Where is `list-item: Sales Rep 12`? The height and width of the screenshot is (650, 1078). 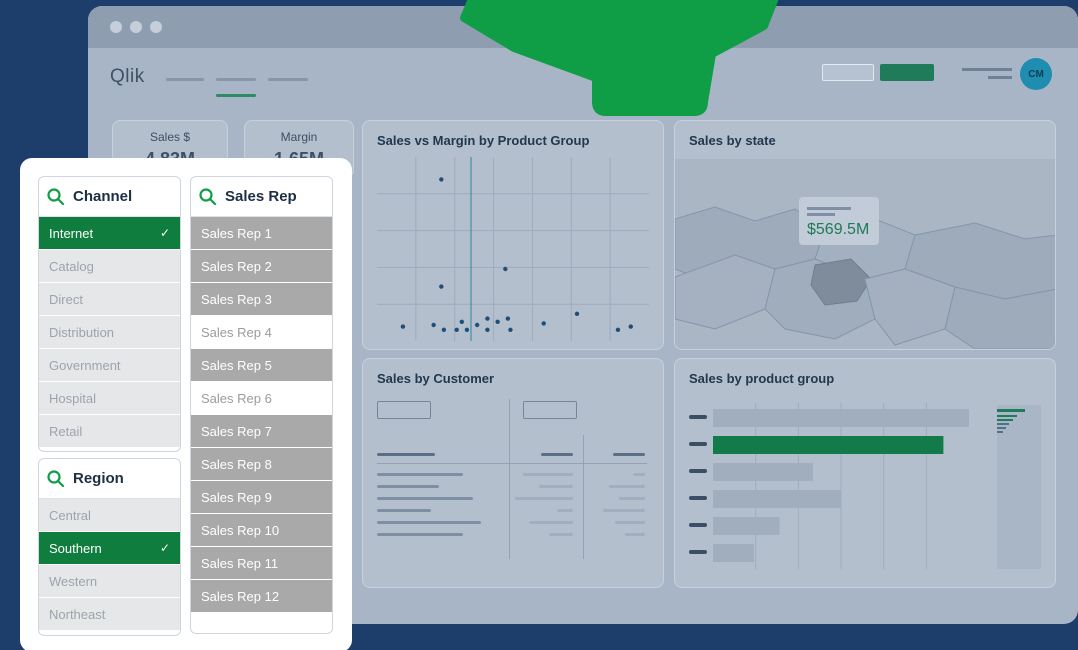 list-item: Sales Rep 12 is located at coordinates (261, 596).